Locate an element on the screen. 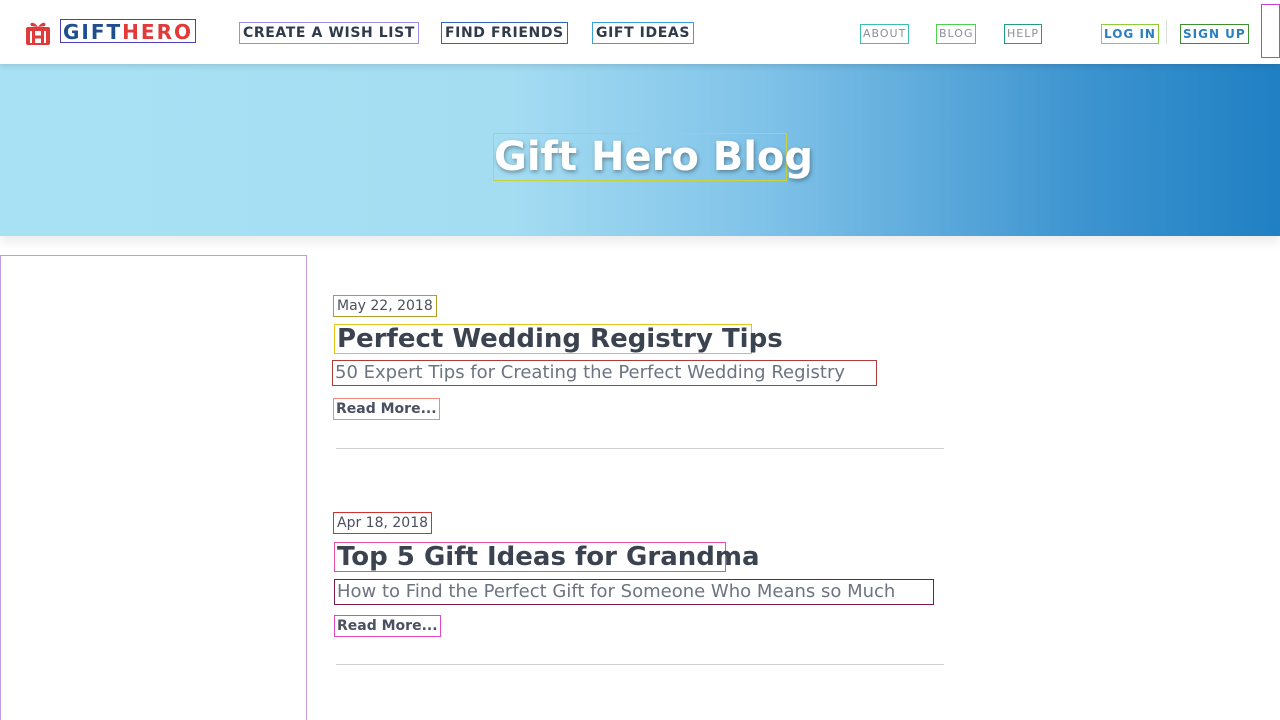 This screenshot has width=1280, height=720. nav-blog: BLOG is located at coordinates (956, 34).